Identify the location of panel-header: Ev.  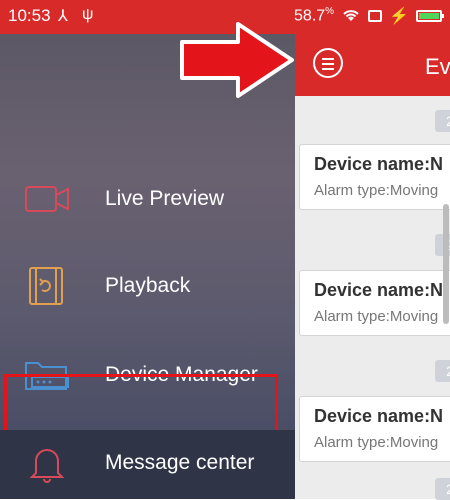
(372, 65).